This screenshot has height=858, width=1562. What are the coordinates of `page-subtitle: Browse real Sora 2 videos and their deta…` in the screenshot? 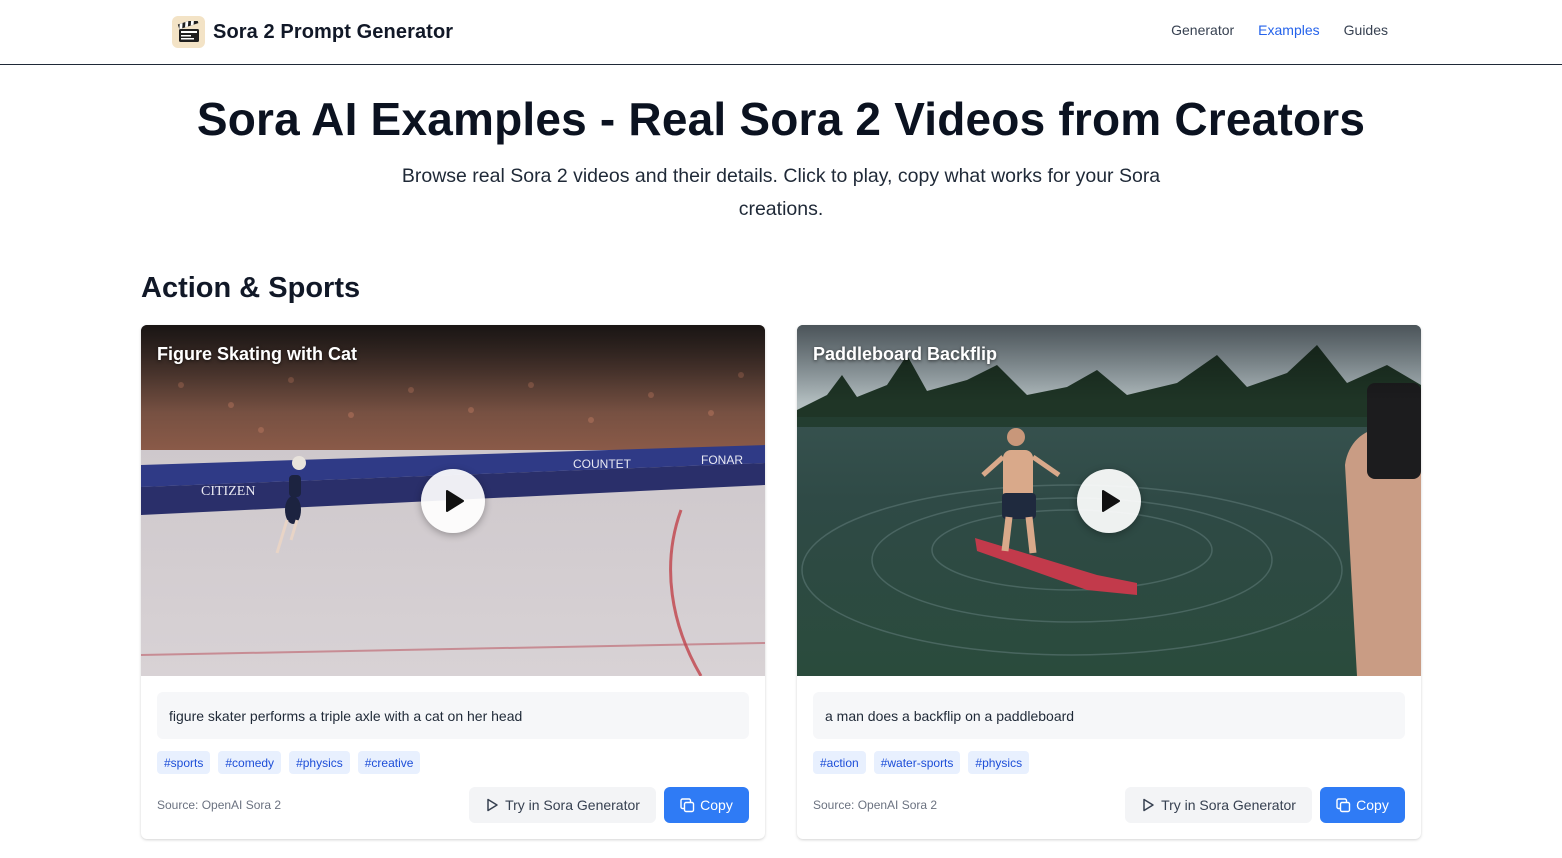 It's located at (781, 192).